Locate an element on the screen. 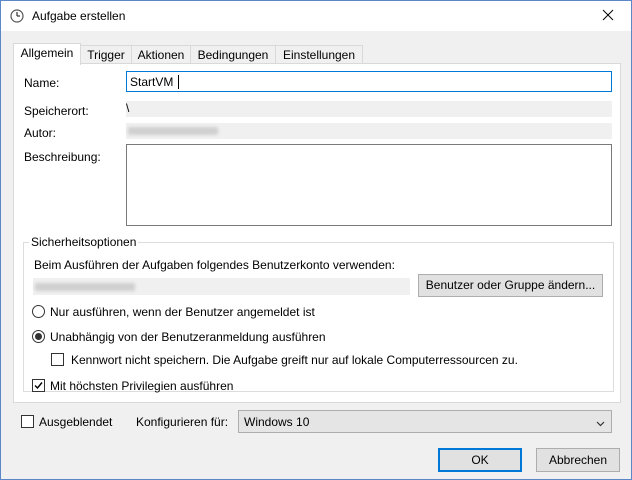  tab-trigger: Trigger is located at coordinates (106, 54).